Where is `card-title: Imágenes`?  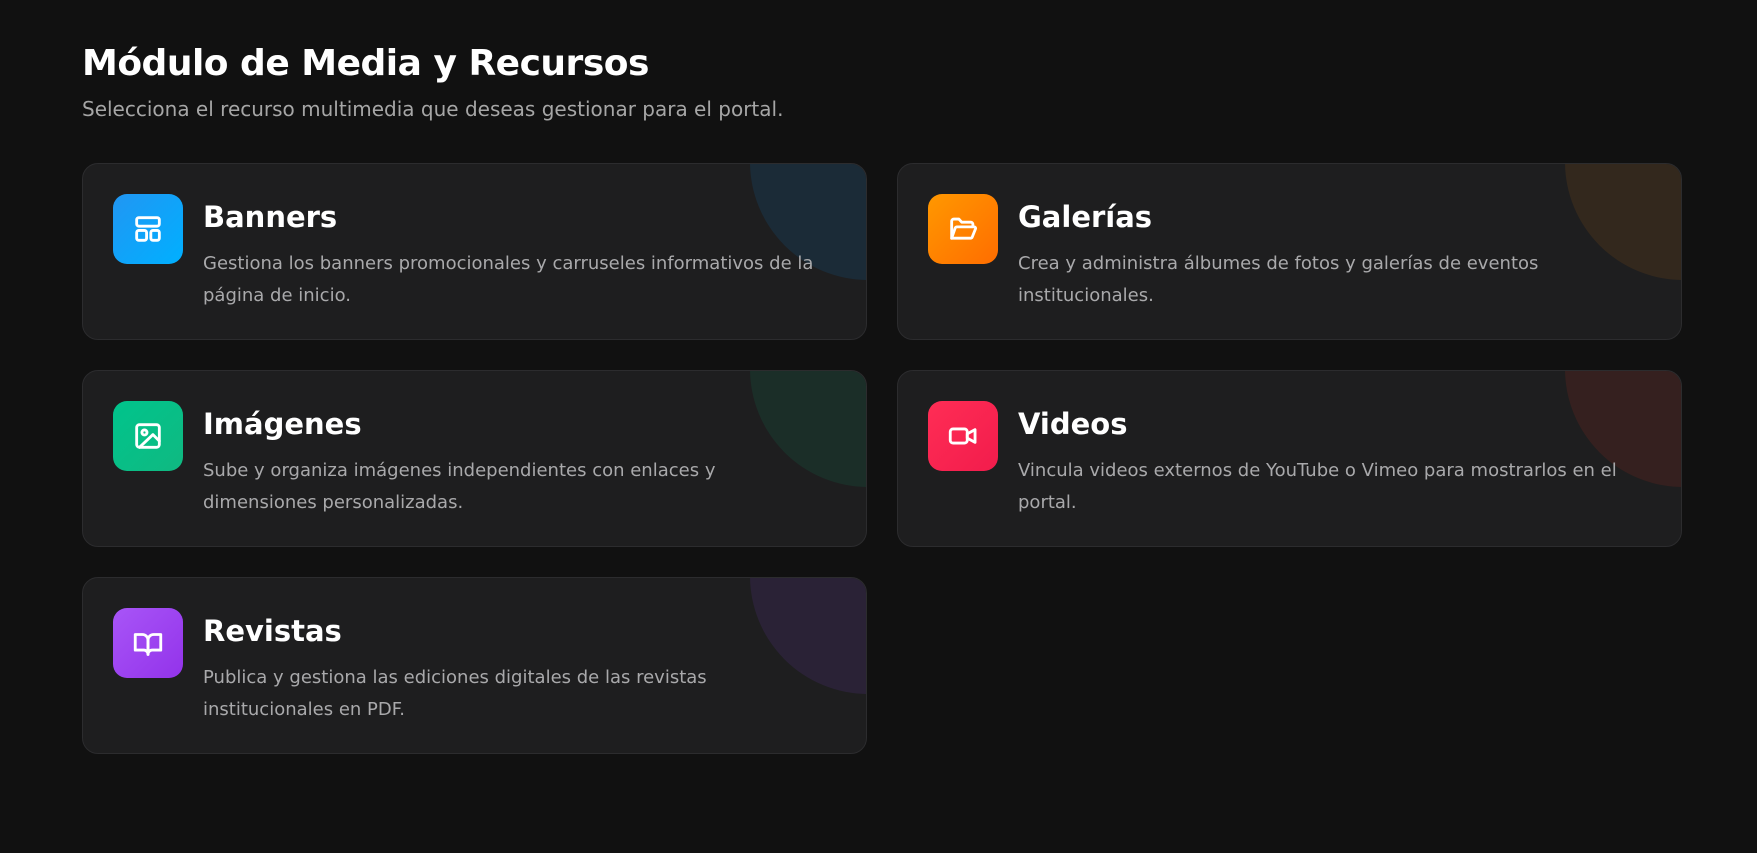
card-title: Imágenes is located at coordinates (282, 424).